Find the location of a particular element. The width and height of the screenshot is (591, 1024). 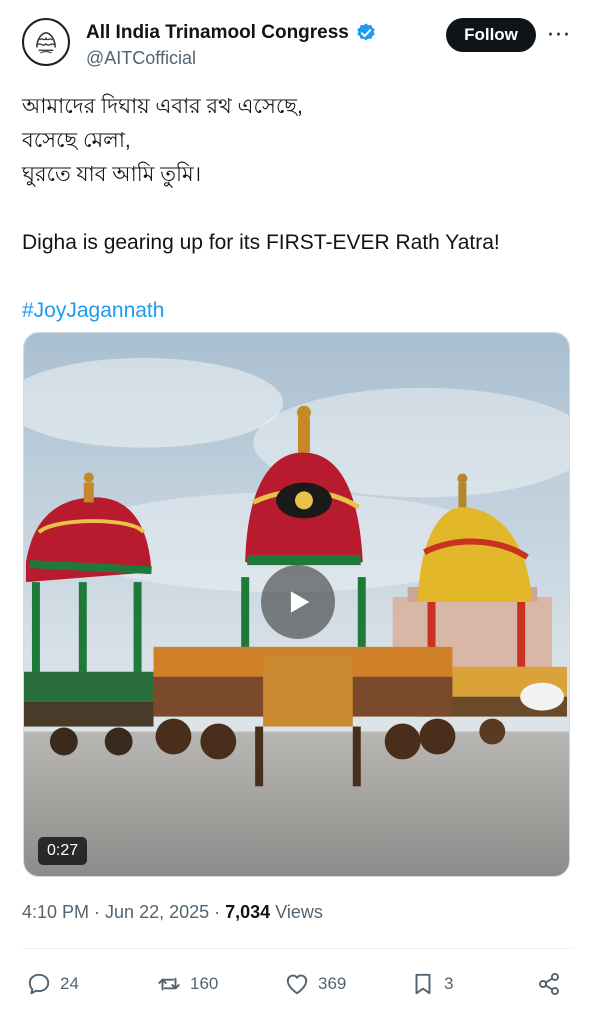

play-button is located at coordinates (298, 602).